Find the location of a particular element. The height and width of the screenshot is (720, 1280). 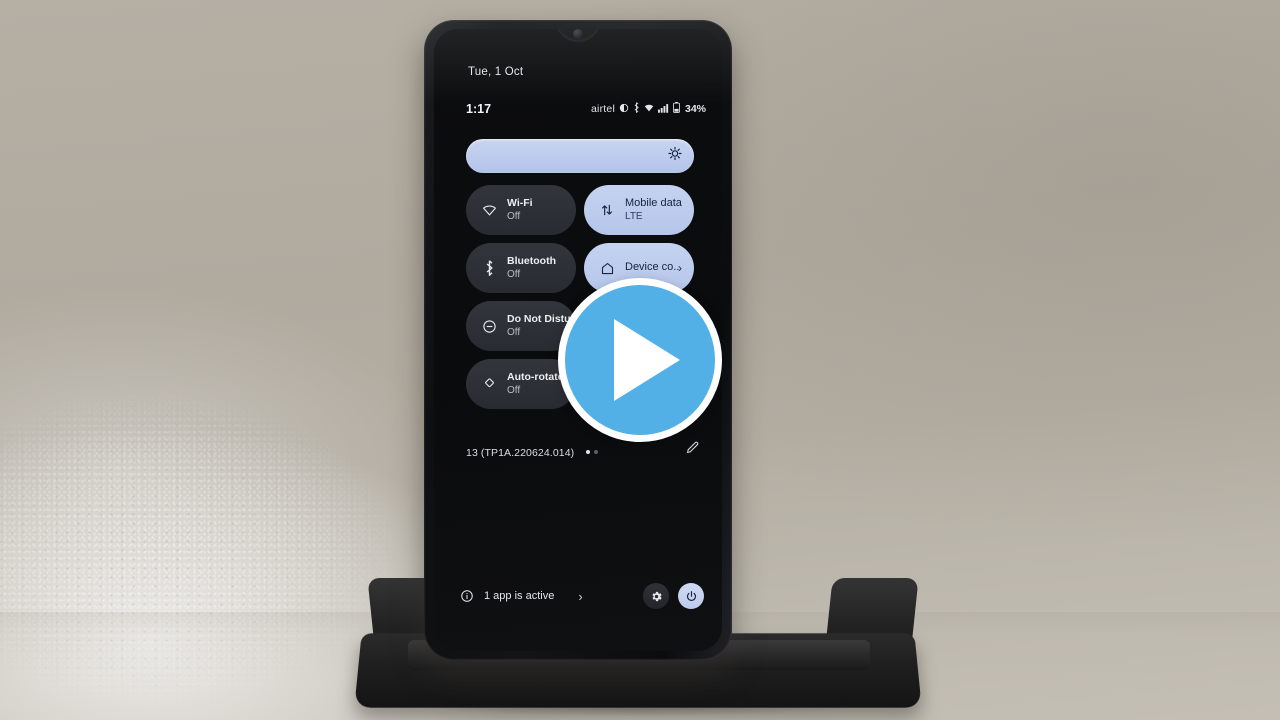

brightness-icon is located at coordinates (675, 156).